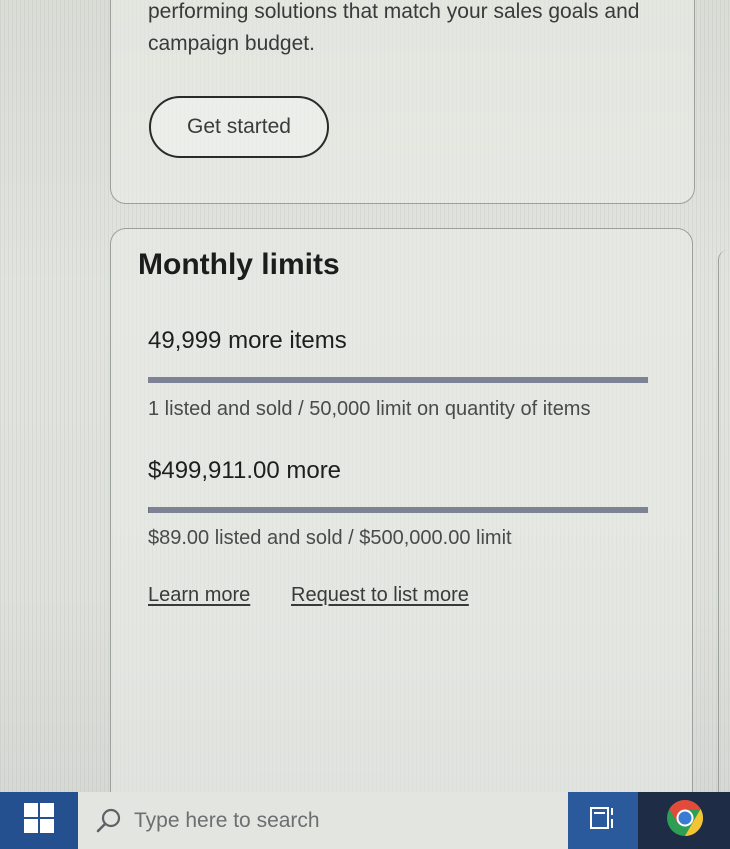  Describe the element at coordinates (247, 340) in the screenshot. I see `items-remaining: 49,999 more items` at that location.